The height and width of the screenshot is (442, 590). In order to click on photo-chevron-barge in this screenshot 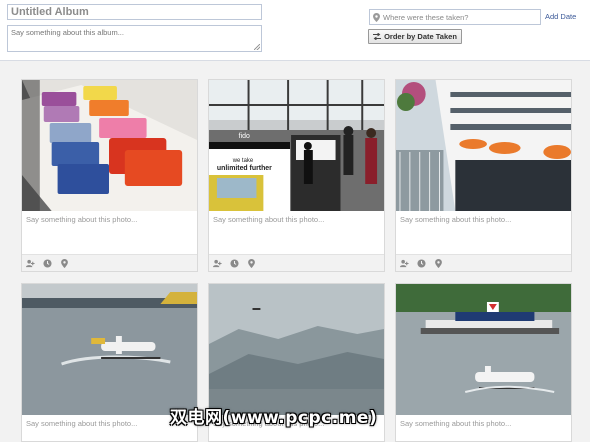, I will do `click(483, 349)`.